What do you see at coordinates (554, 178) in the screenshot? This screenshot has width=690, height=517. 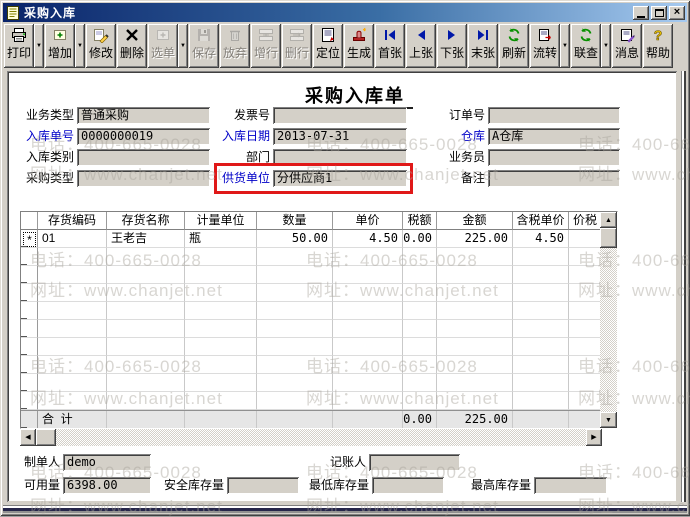 I see `field-remarks` at bounding box center [554, 178].